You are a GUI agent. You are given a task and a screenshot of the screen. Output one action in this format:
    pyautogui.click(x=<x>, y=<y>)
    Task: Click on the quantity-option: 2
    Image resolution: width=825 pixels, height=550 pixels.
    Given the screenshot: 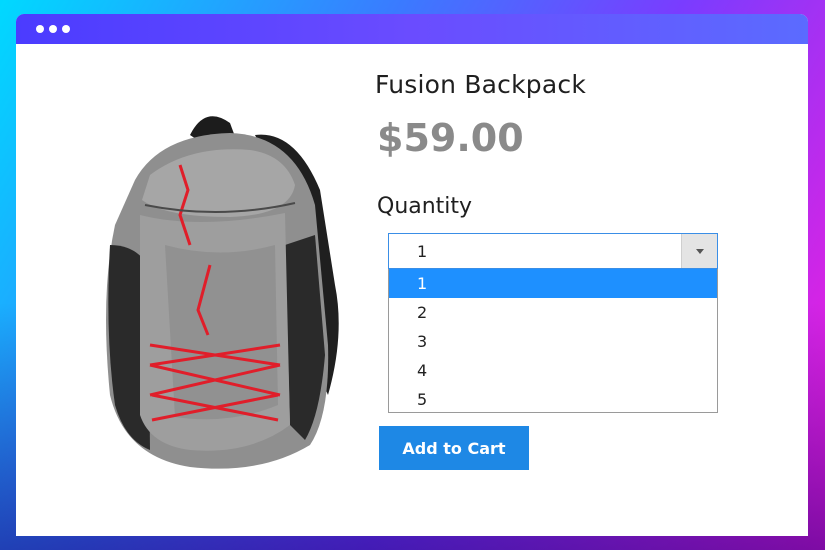 What is the action you would take?
    pyautogui.click(x=553, y=312)
    